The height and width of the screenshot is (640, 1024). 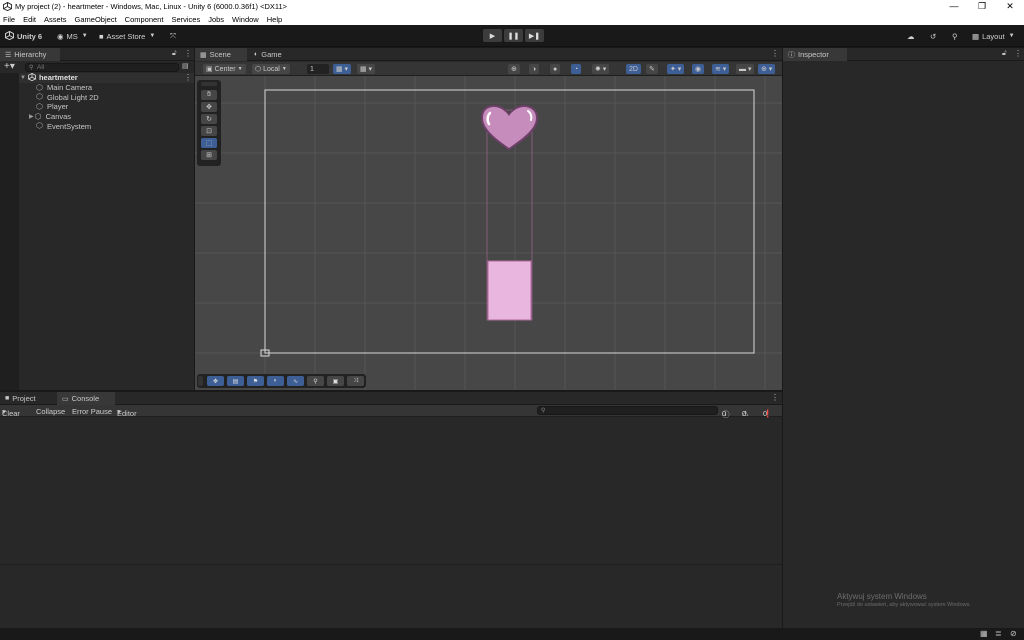 What do you see at coordinates (215, 381) in the screenshot?
I see `move-icon: ✥` at bounding box center [215, 381].